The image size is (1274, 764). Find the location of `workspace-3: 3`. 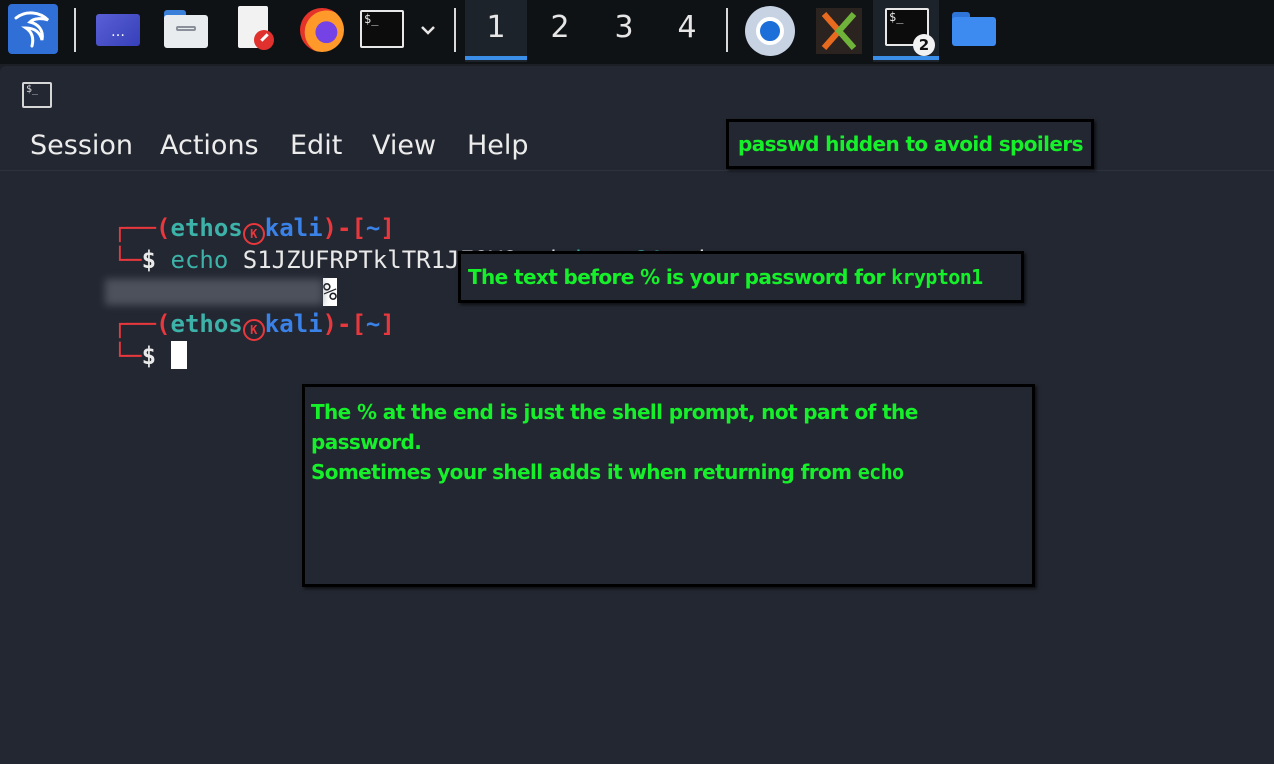

workspace-3: 3 is located at coordinates (624, 31).